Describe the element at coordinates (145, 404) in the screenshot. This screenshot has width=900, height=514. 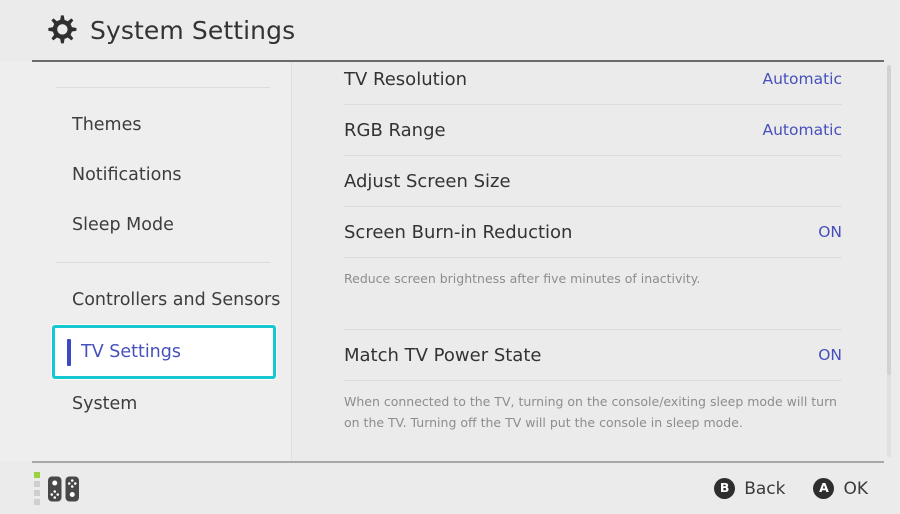
I see `sidebar-item-system: System` at that location.